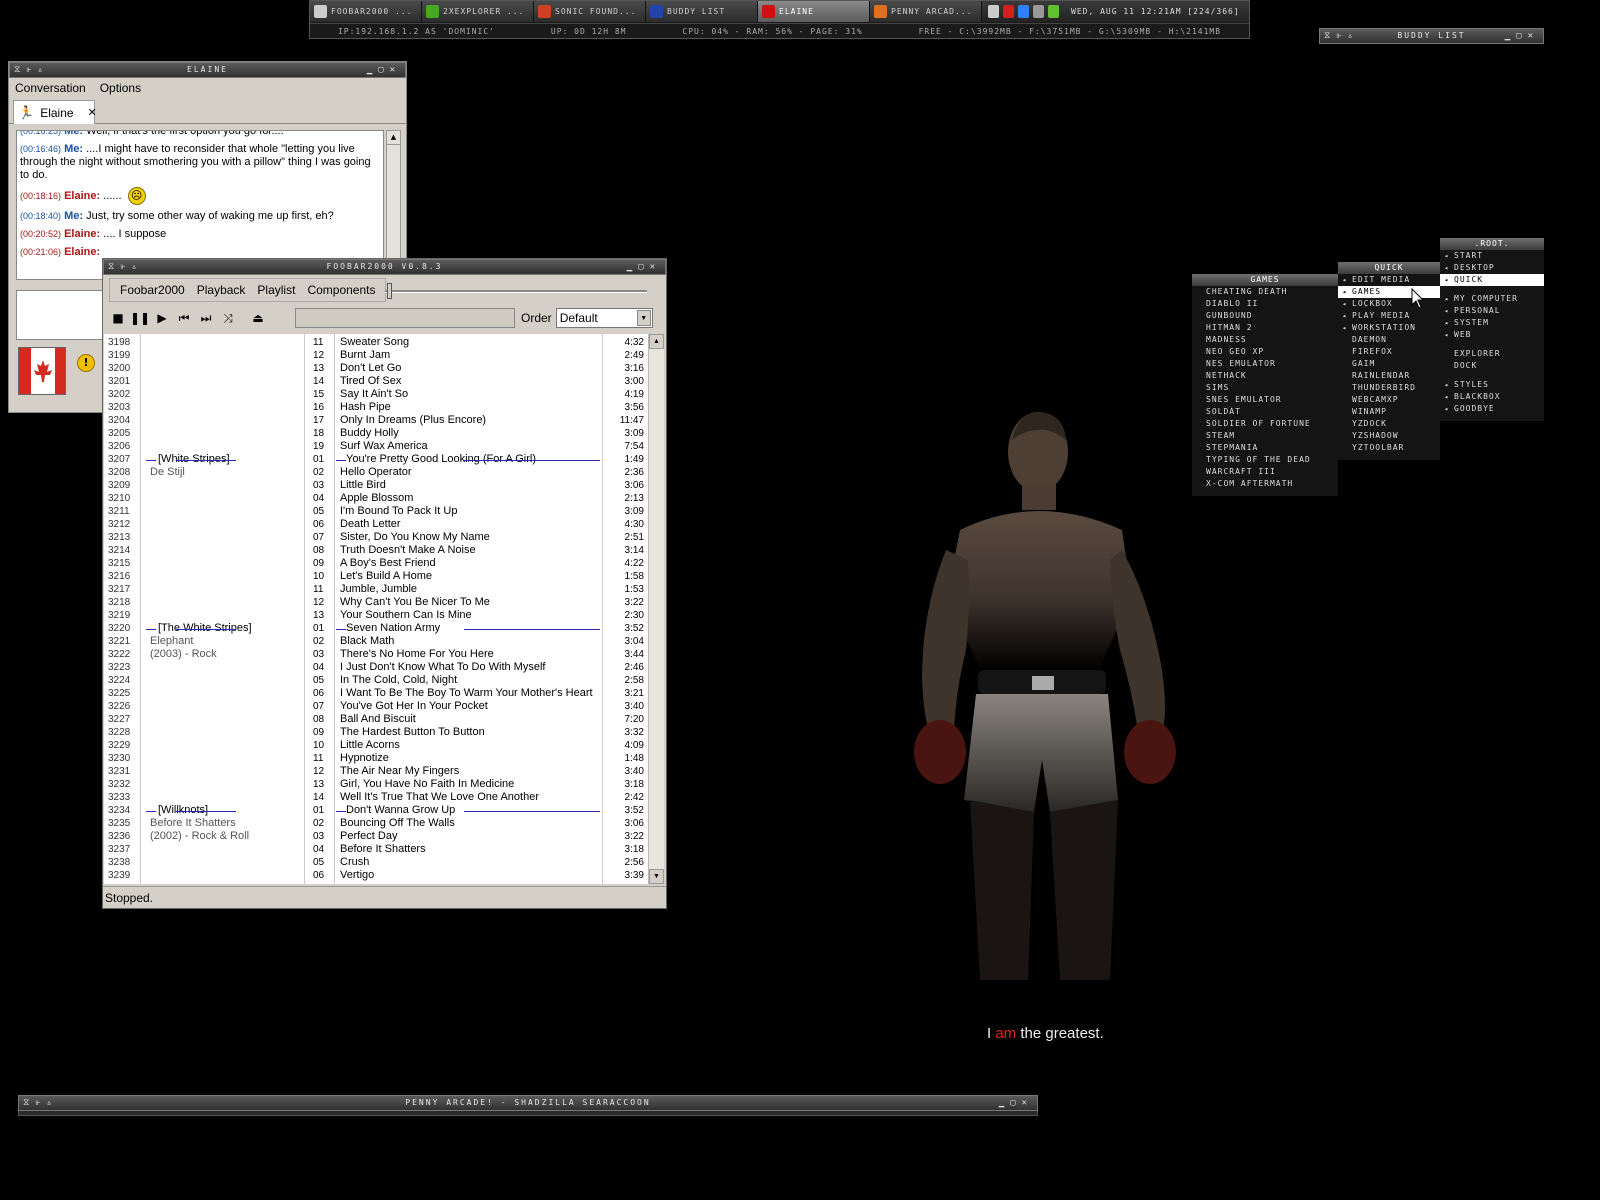 This screenshot has height=1200, width=1600. I want to click on table-row: 3239 06 Vertigo 3:39, so click(376, 875).